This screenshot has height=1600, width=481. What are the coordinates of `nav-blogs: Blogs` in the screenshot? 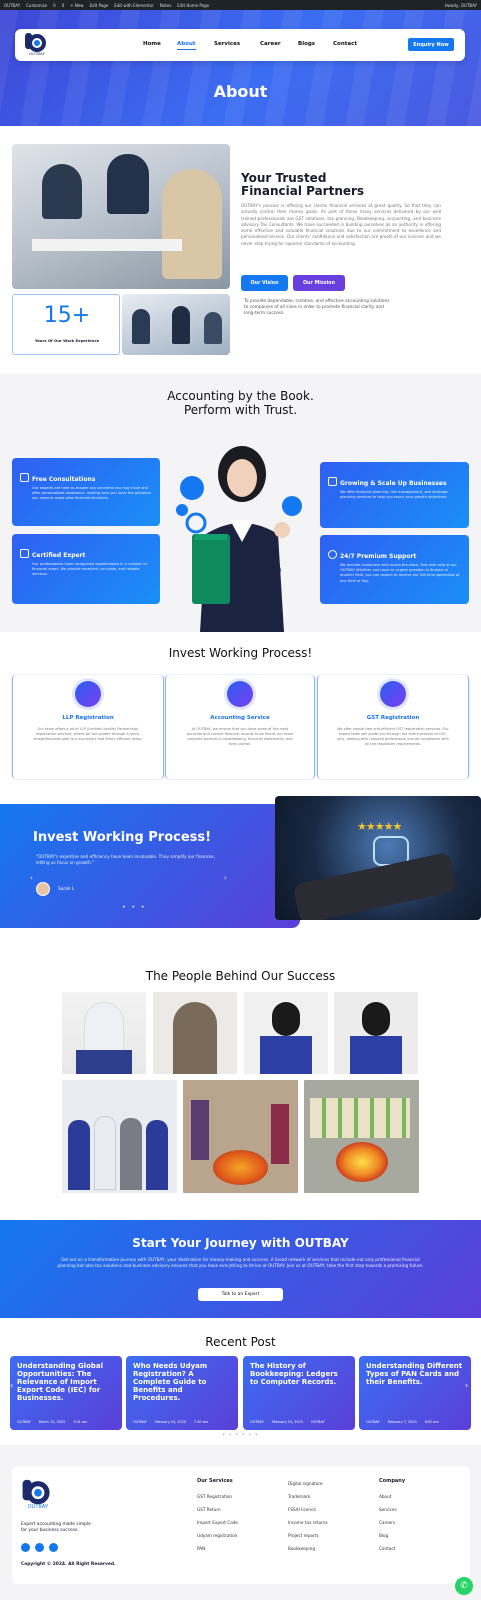 It's located at (306, 44).